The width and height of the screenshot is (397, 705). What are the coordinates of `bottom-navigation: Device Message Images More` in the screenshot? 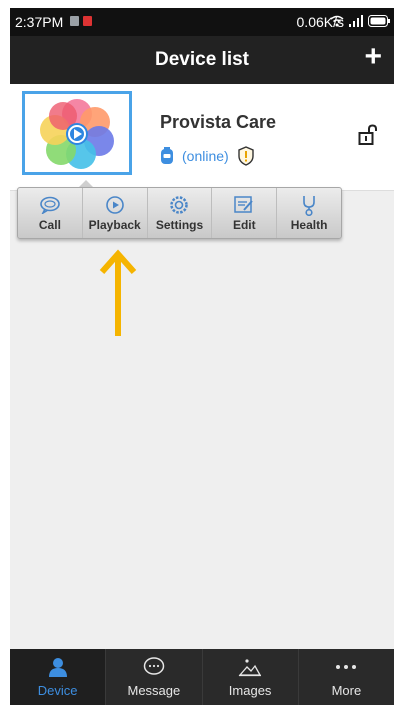 It's located at (202, 677).